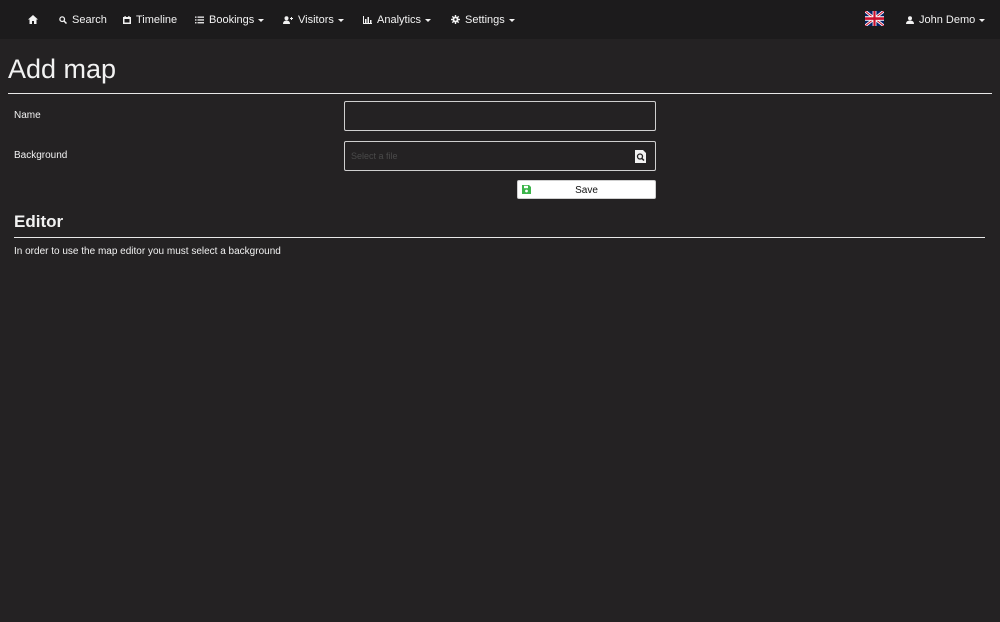 The width and height of the screenshot is (1000, 622). I want to click on editor-heading: Editor, so click(39, 221).